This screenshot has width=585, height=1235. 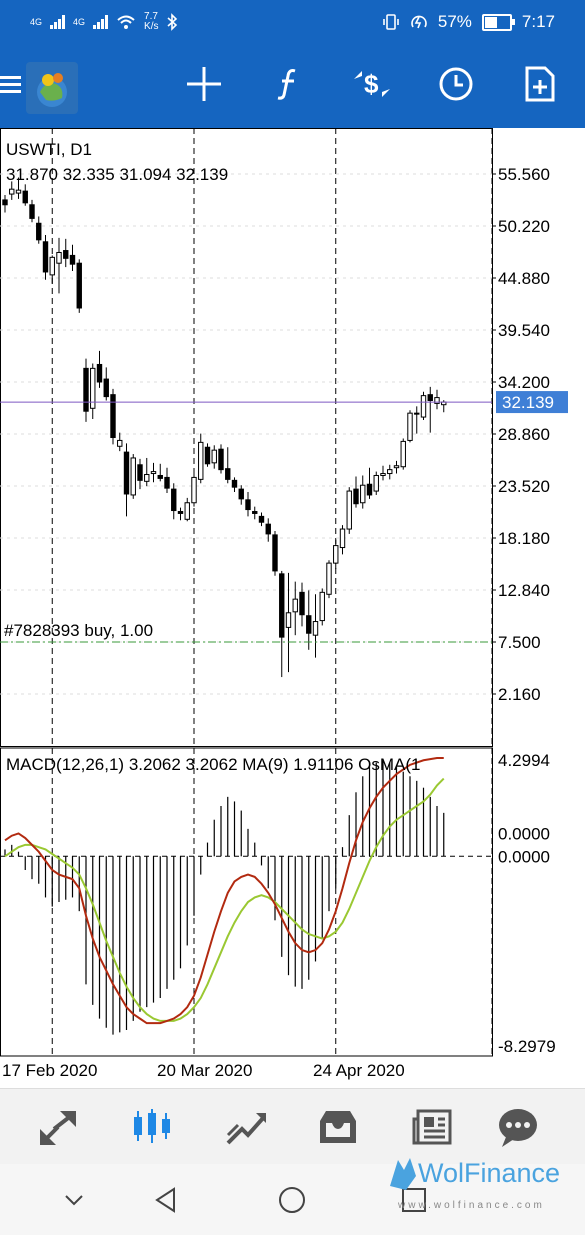 I want to click on price-tick-label: 39.540, so click(x=524, y=330).